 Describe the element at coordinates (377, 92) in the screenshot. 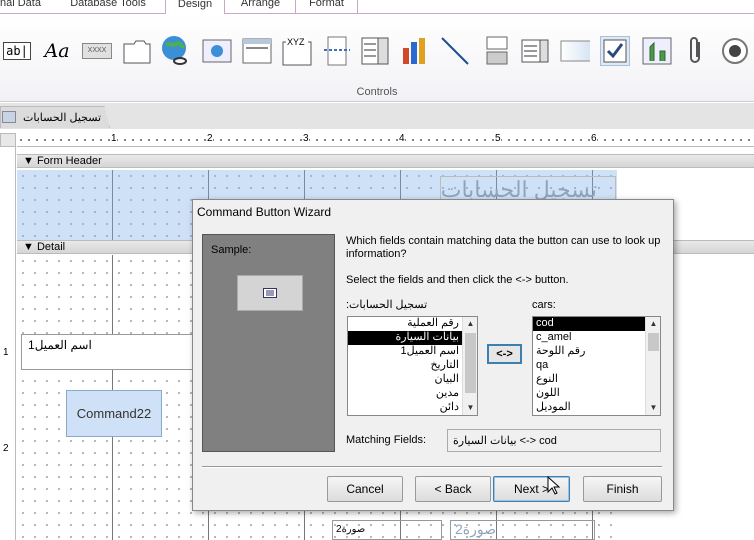

I see `controls-group-label: Controls` at that location.